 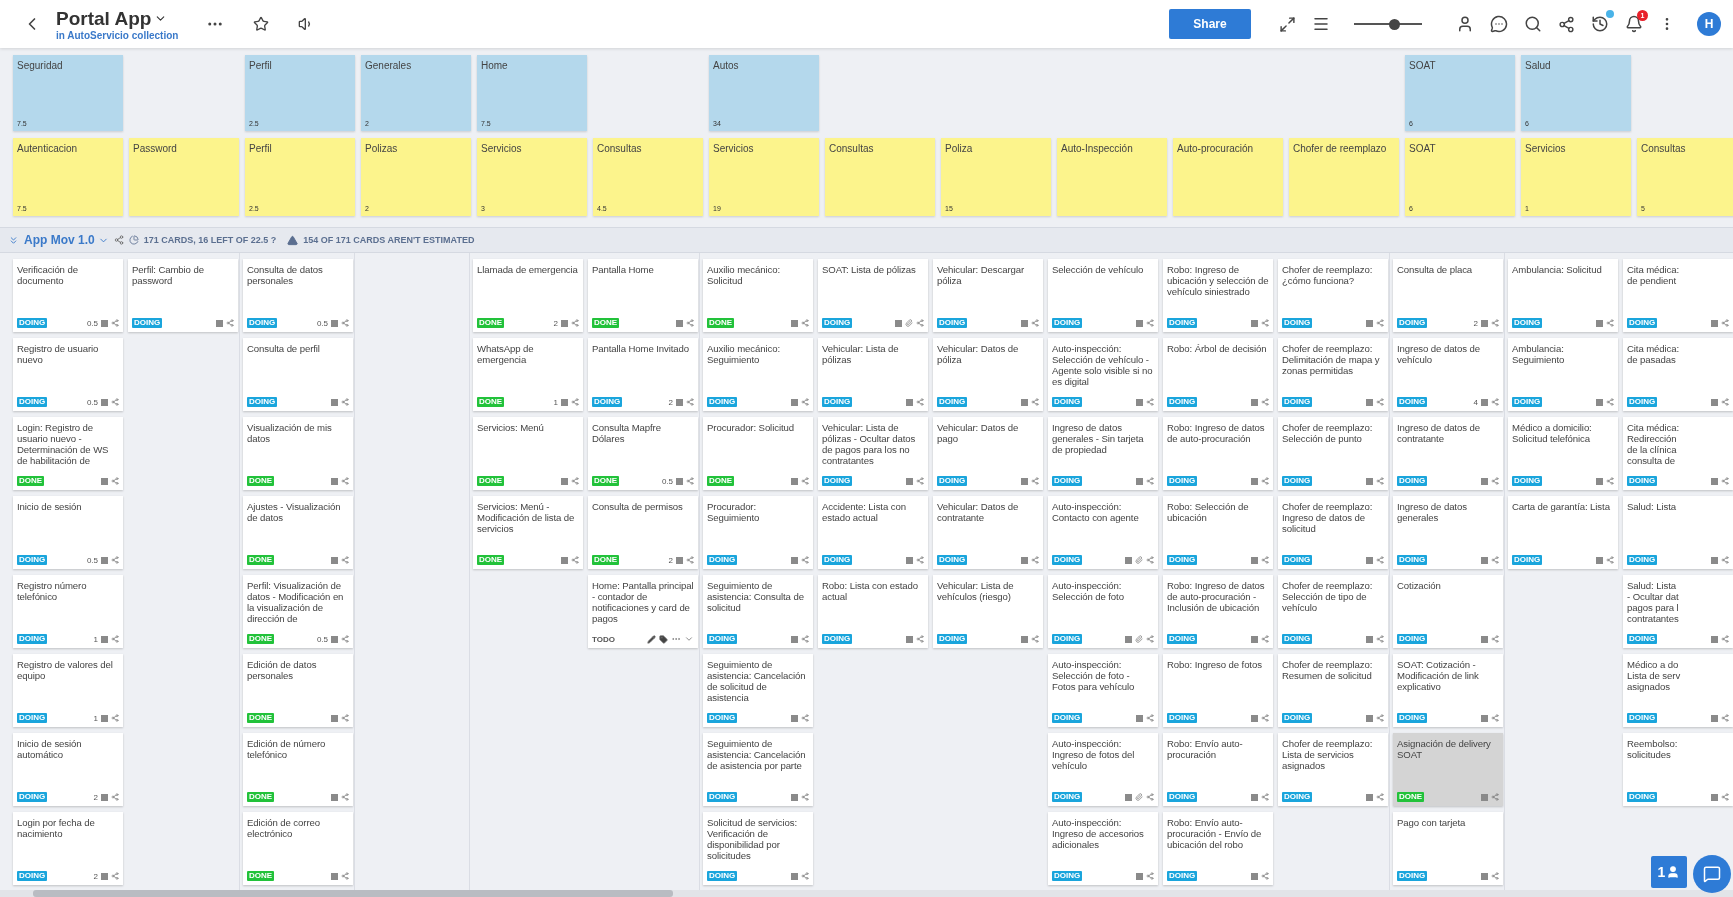 What do you see at coordinates (298, 295) in the screenshot?
I see `story-card: Consulta de datos personales DOING 0.5` at bounding box center [298, 295].